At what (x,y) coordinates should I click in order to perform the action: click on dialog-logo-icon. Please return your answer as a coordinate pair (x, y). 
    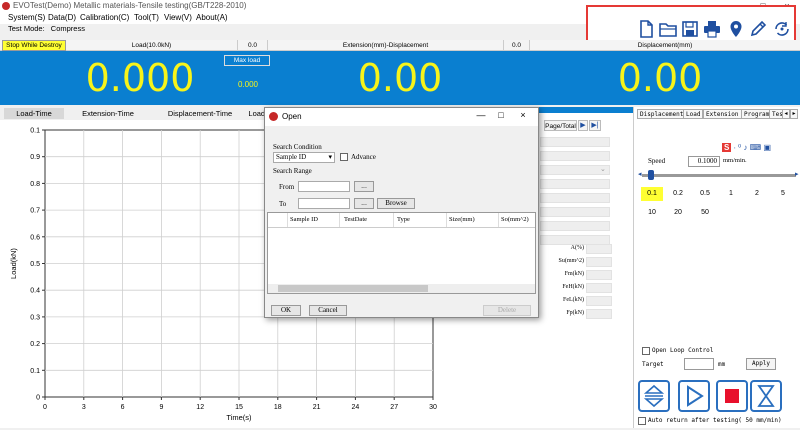
    Looking at the image, I should click on (273, 116).